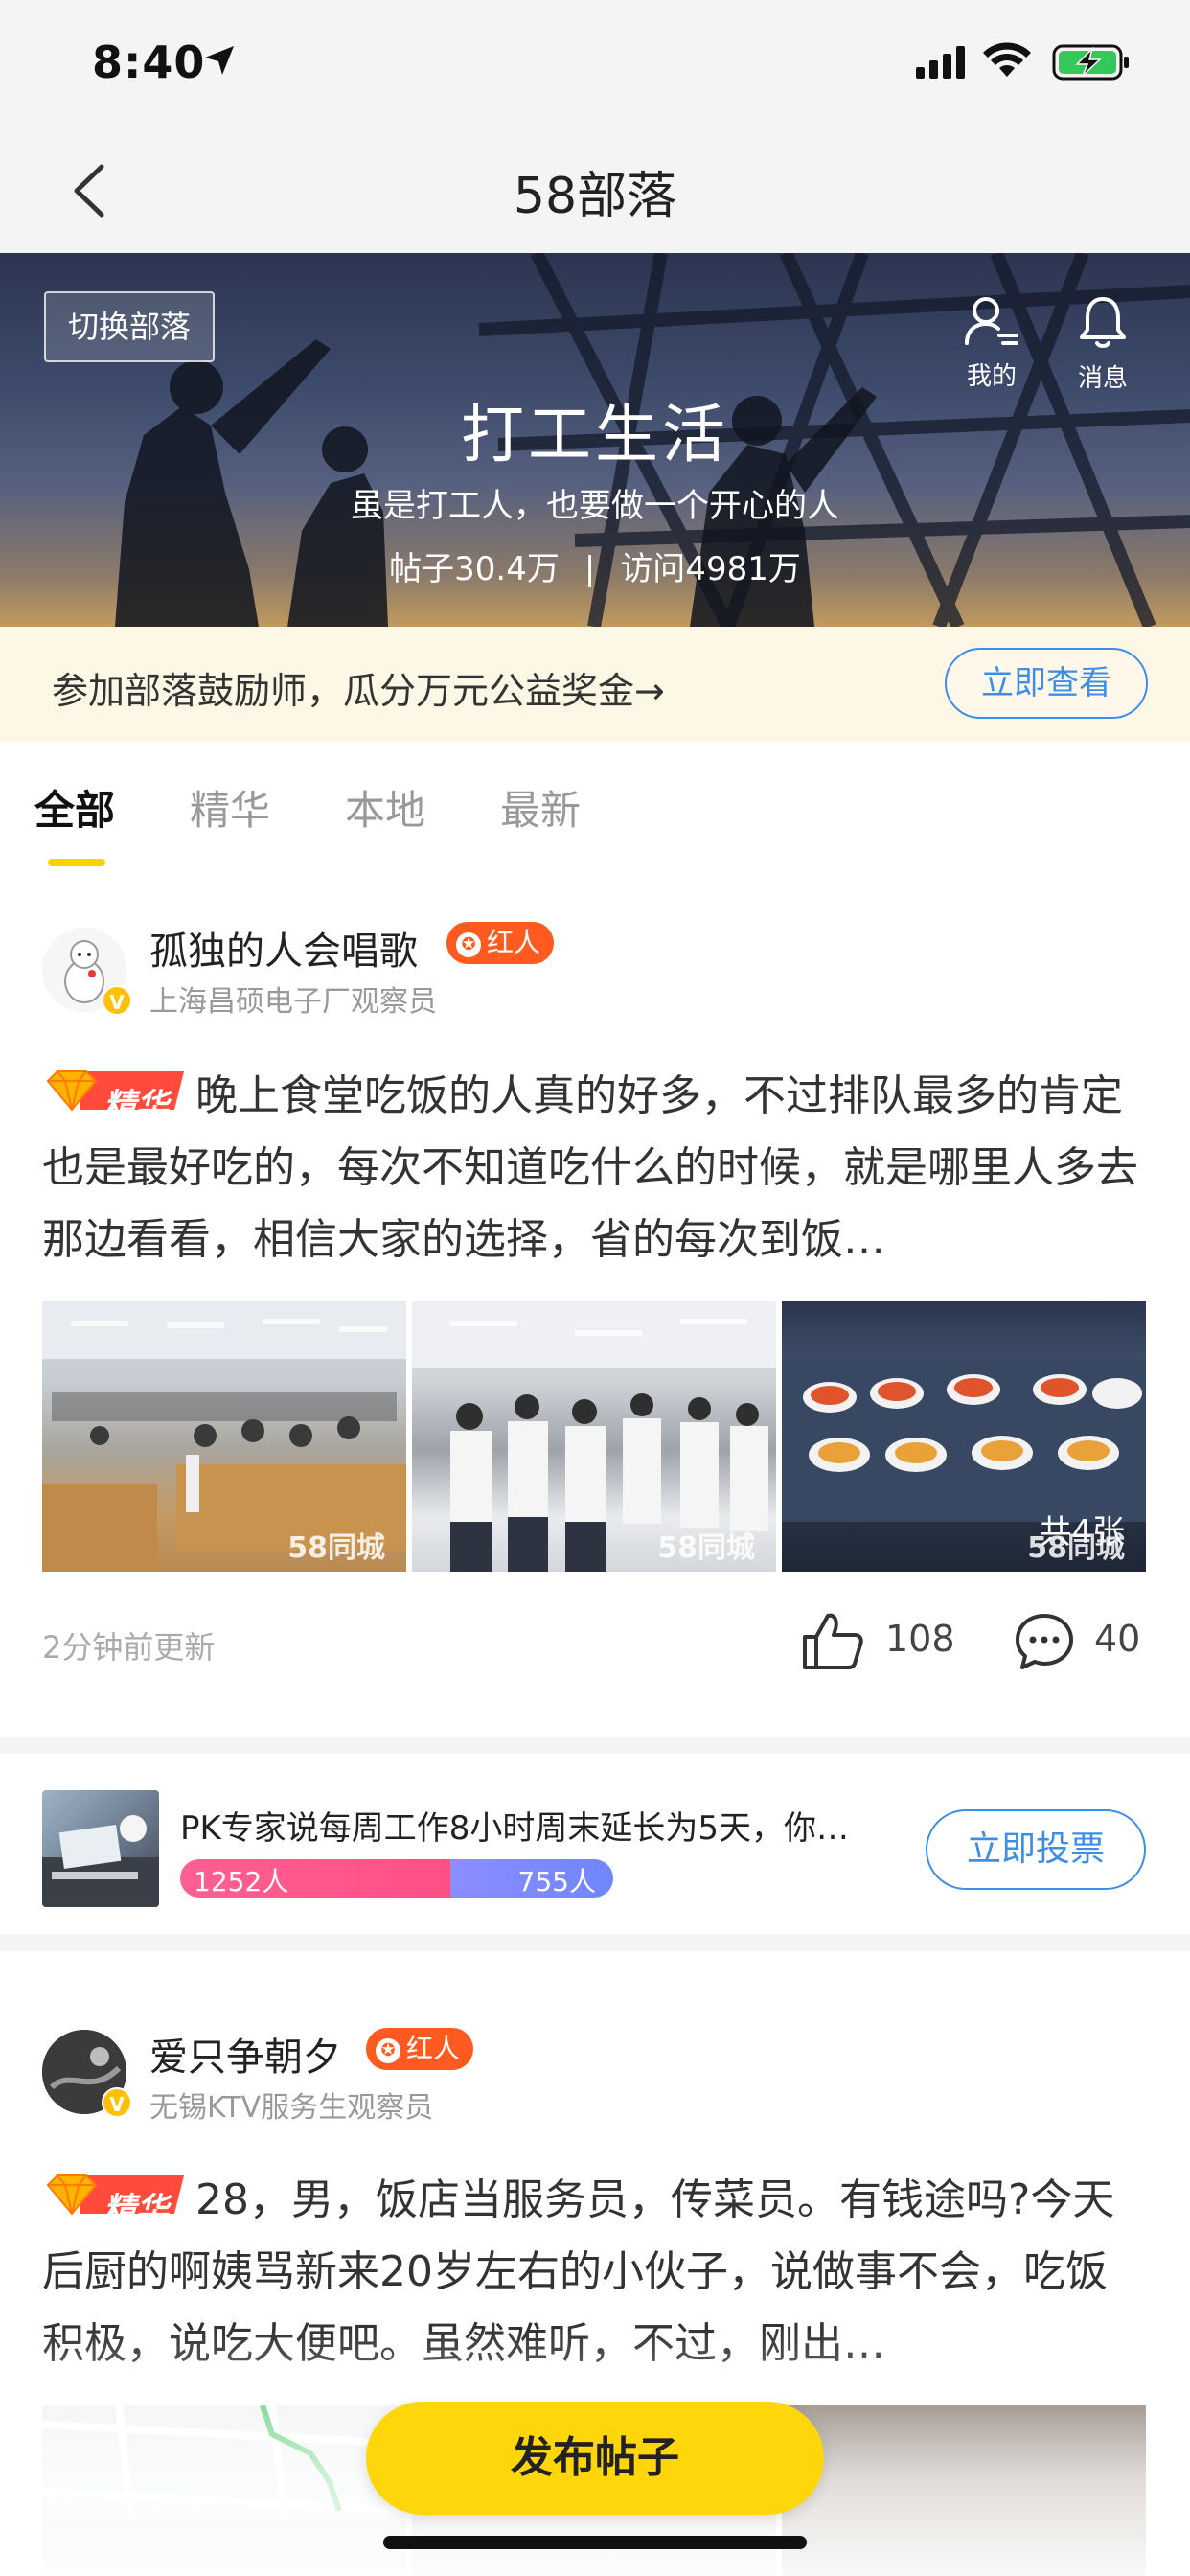  I want to click on cellular-signal-icon, so click(941, 63).